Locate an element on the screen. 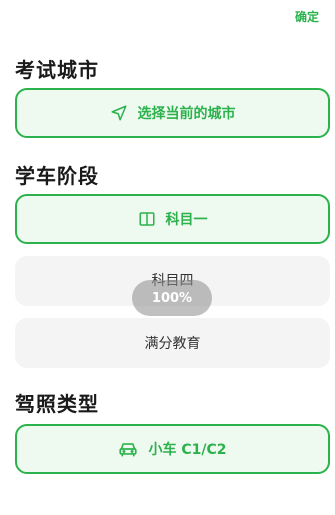  license-option-label: 小车 C1/C2 is located at coordinates (187, 450).